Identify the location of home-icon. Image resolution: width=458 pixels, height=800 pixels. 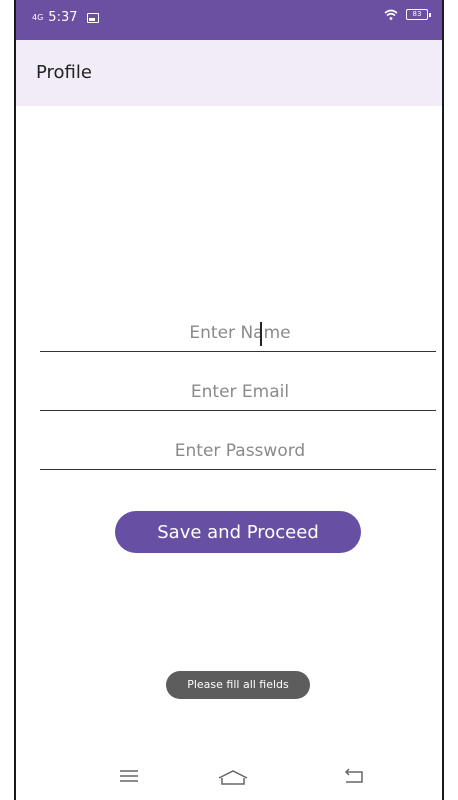
(233, 779).